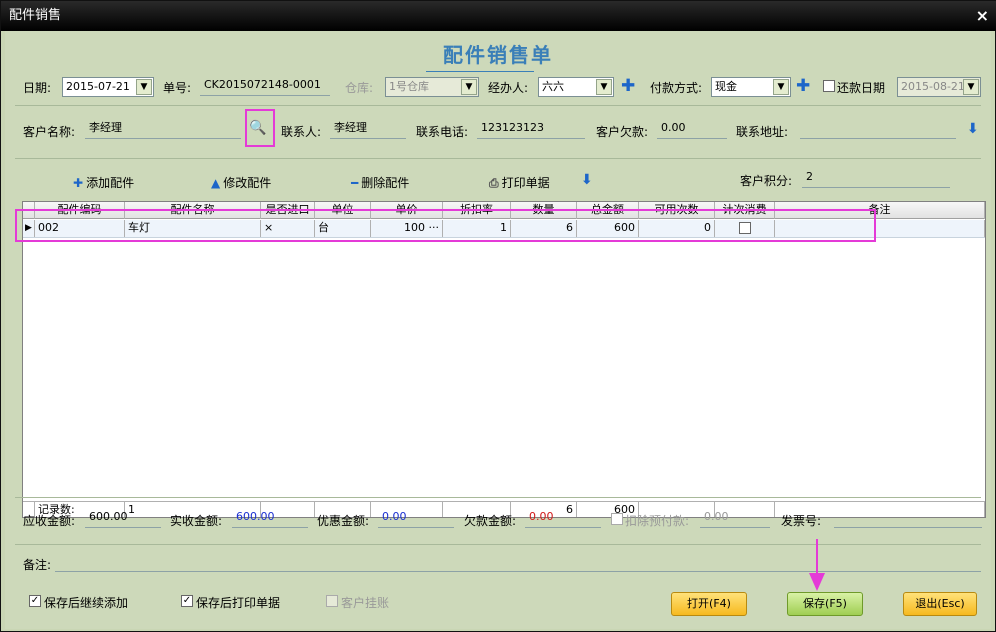  Describe the element at coordinates (445, 225) in the screenshot. I see `row-highlight-box` at that location.